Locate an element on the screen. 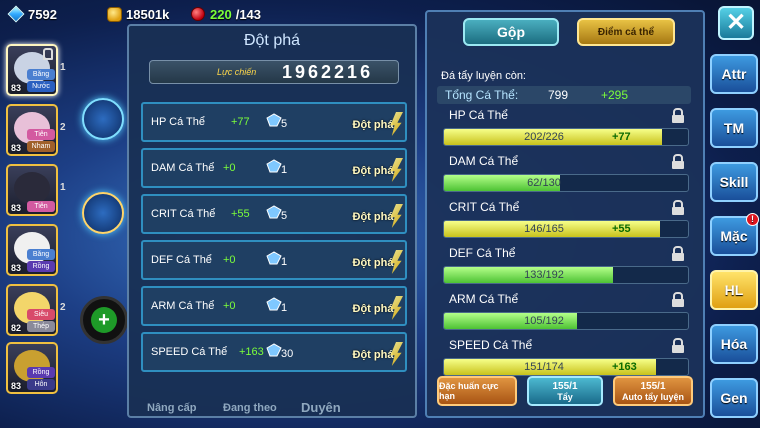  auto-wash-button: 155/1 Auto tẩy luyện is located at coordinates (653, 391).